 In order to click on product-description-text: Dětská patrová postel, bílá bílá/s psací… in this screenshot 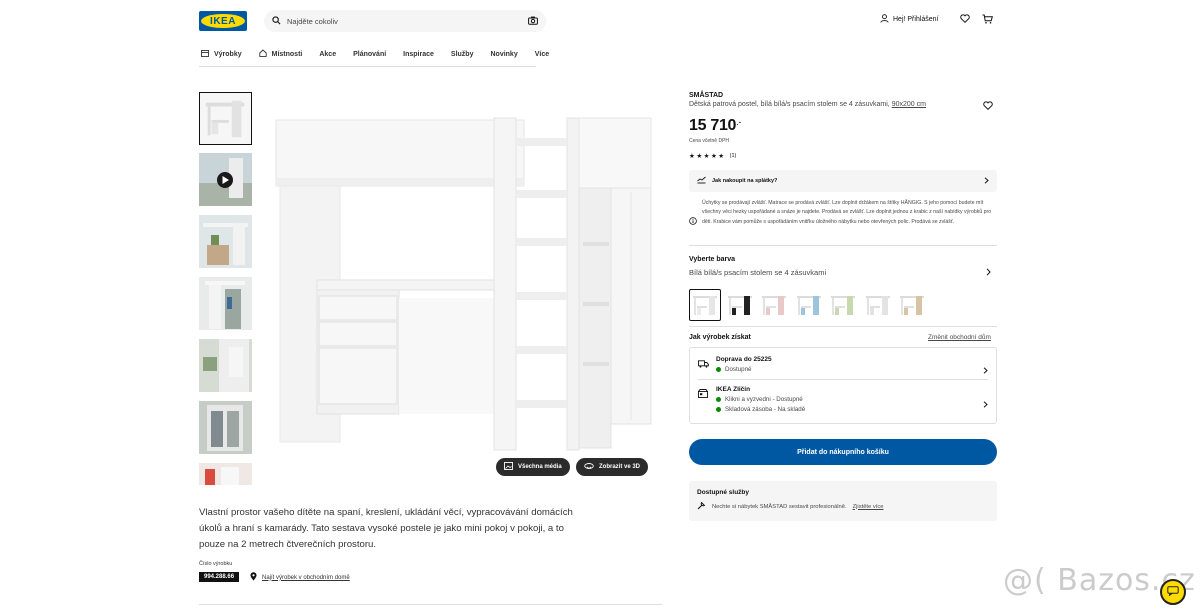, I will do `click(789, 104)`.